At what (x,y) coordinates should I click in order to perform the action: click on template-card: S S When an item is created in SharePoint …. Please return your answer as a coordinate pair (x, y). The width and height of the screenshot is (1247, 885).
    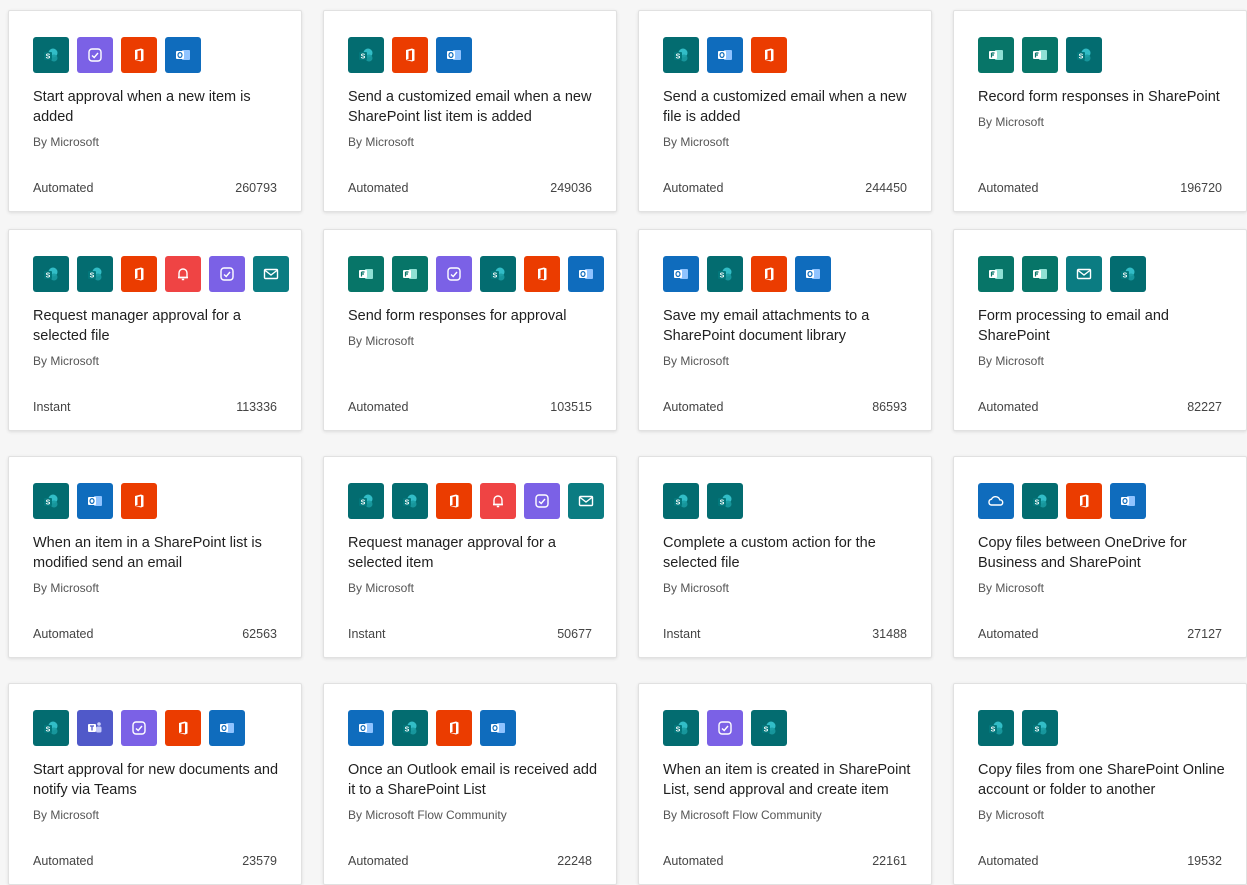
    Looking at the image, I should click on (785, 784).